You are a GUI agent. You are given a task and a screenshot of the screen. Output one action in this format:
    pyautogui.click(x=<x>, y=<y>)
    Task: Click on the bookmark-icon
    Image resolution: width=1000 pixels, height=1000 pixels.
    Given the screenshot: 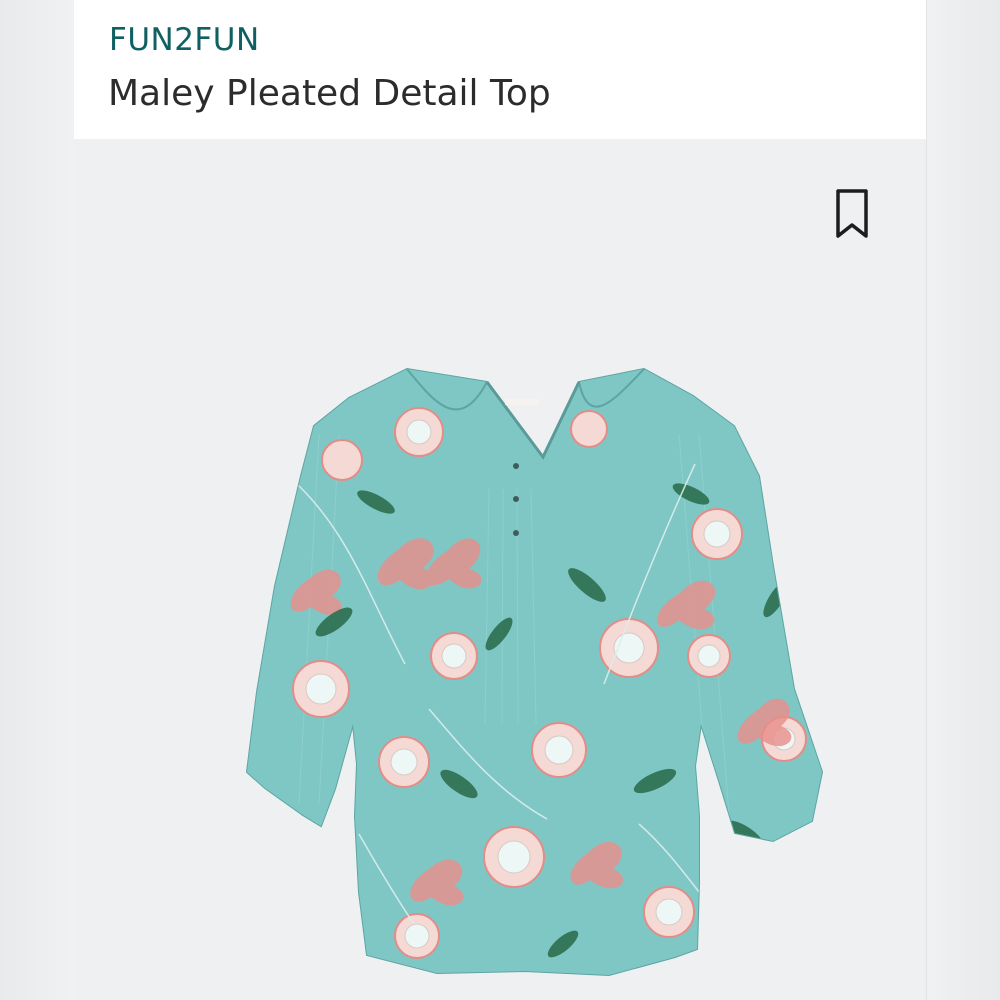 What is the action you would take?
    pyautogui.click(x=852, y=214)
    